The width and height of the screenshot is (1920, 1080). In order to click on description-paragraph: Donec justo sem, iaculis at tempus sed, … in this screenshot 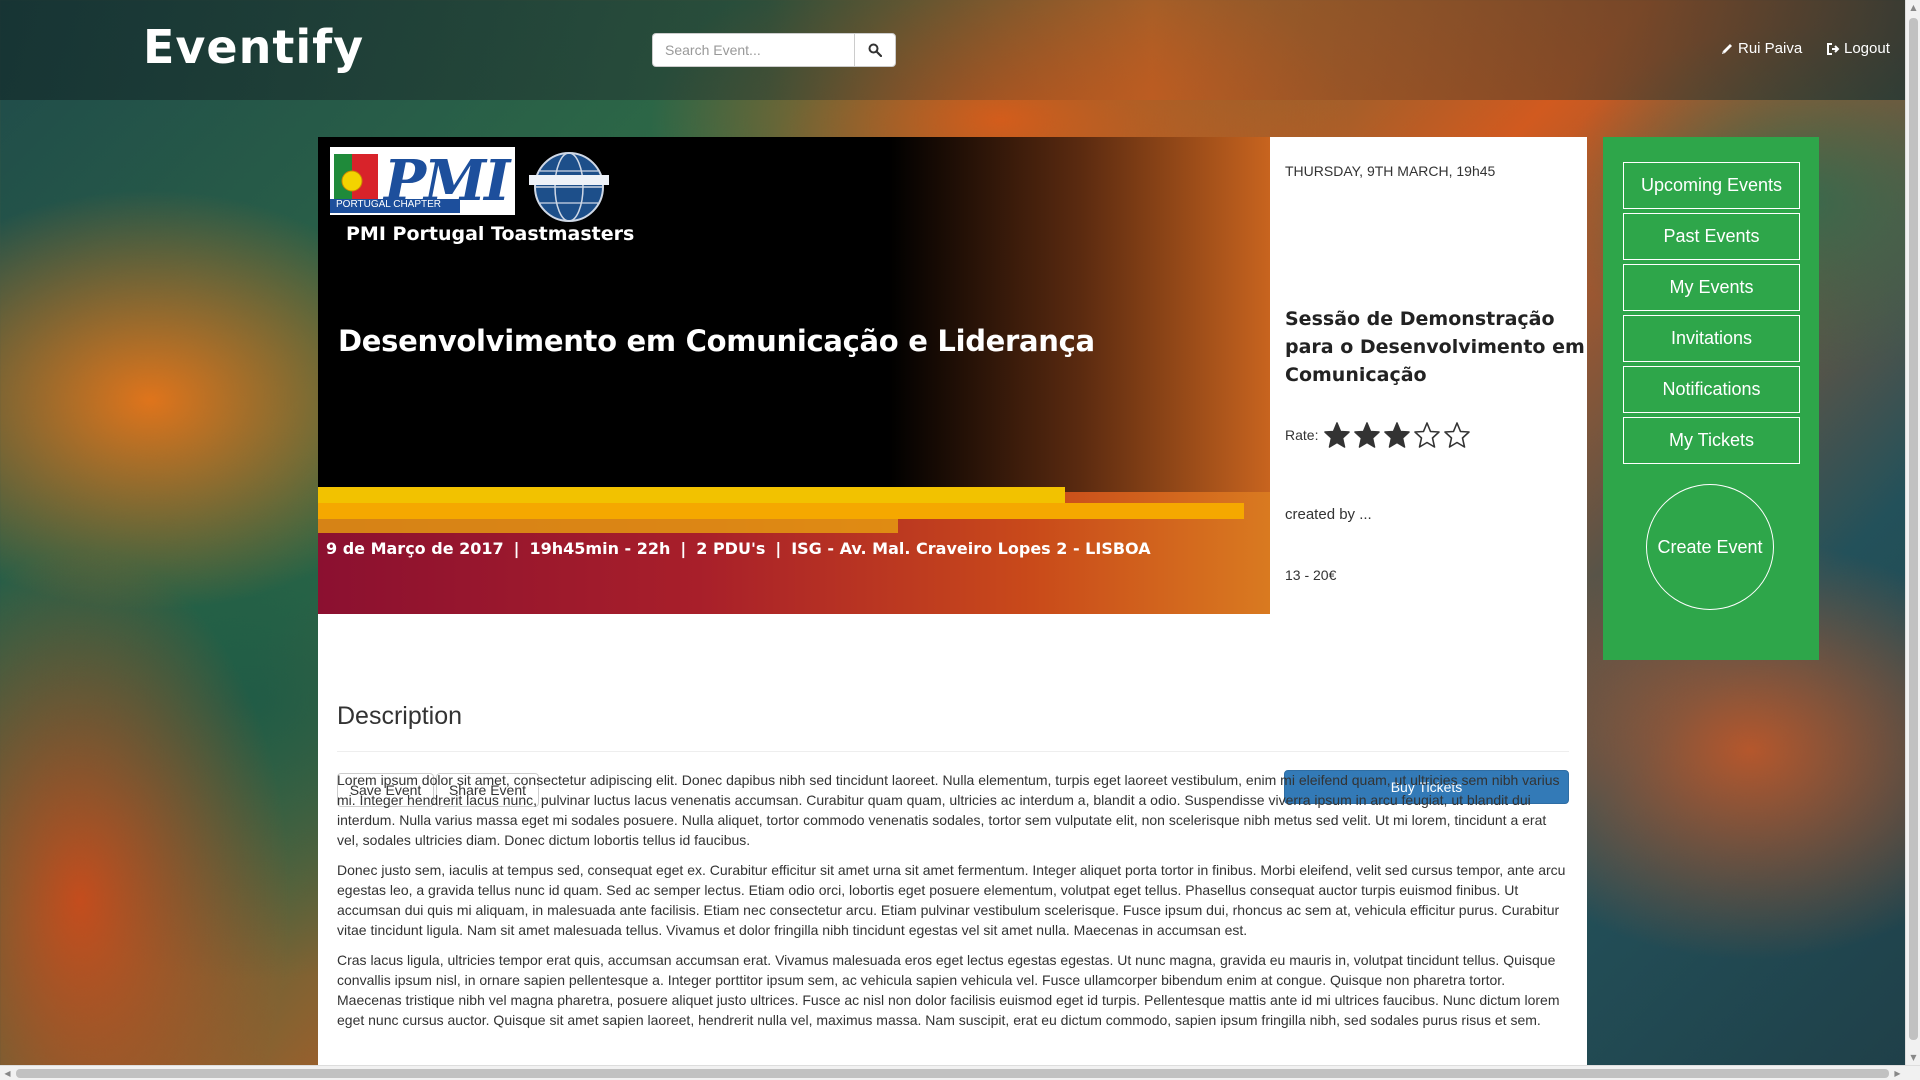, I will do `click(951, 900)`.